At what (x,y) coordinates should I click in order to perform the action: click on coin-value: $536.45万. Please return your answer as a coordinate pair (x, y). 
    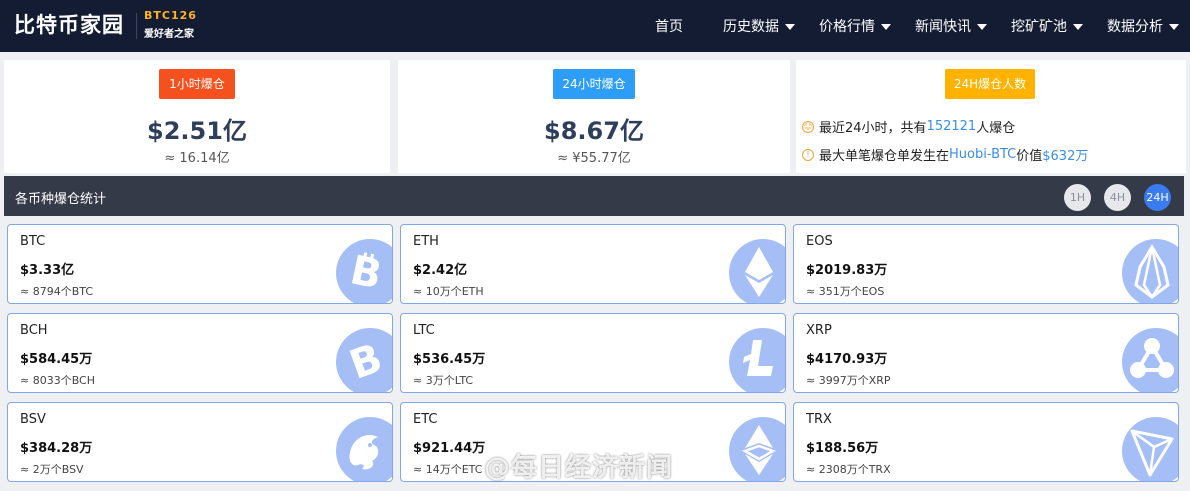
    Looking at the image, I should click on (449, 359).